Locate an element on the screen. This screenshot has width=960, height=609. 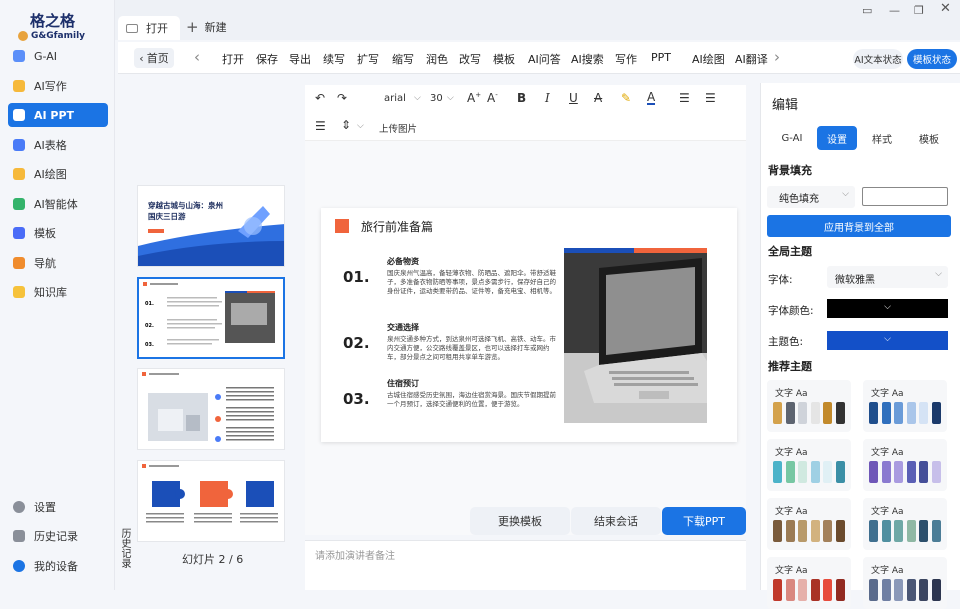
upload-image-button: 上传图片 is located at coordinates (398, 128).